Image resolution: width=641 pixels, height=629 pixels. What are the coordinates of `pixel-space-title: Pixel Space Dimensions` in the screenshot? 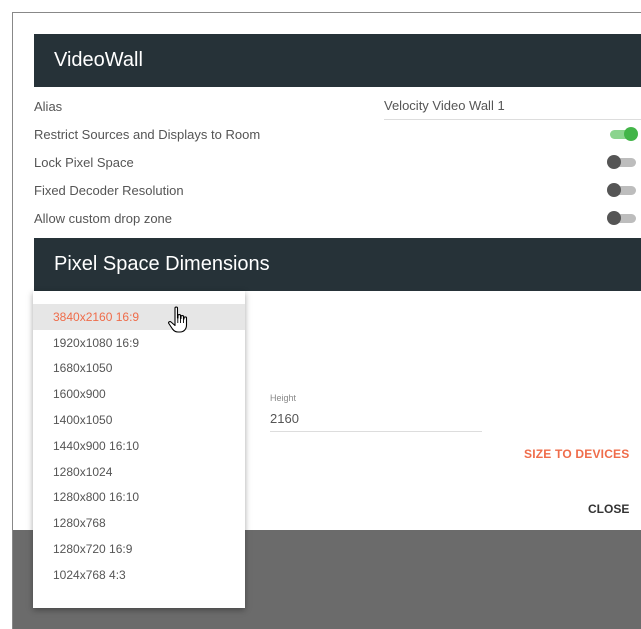 It's located at (162, 264).